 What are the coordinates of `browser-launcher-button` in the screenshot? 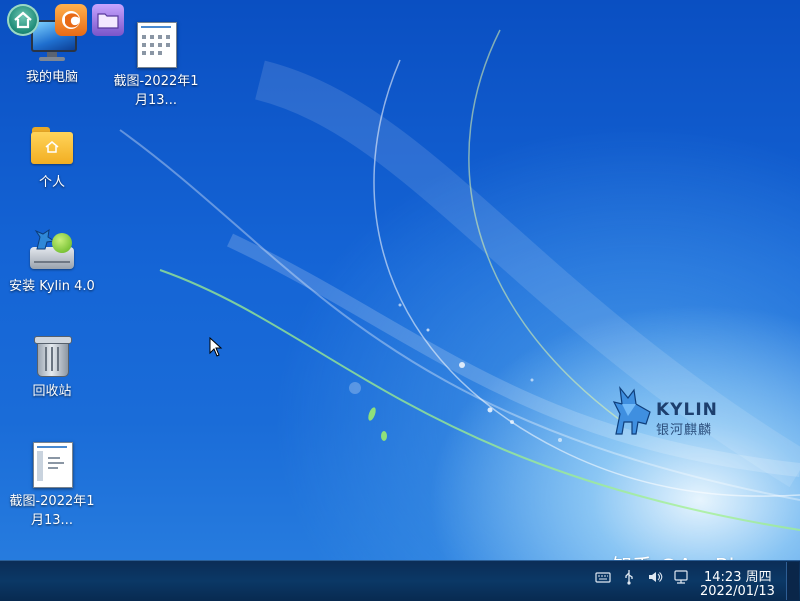 It's located at (71, 20).